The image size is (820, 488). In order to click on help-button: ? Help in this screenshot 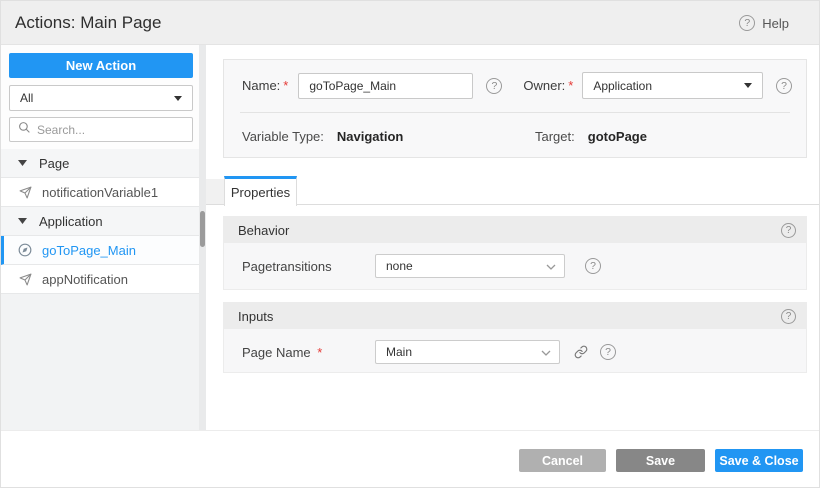, I will do `click(764, 23)`.